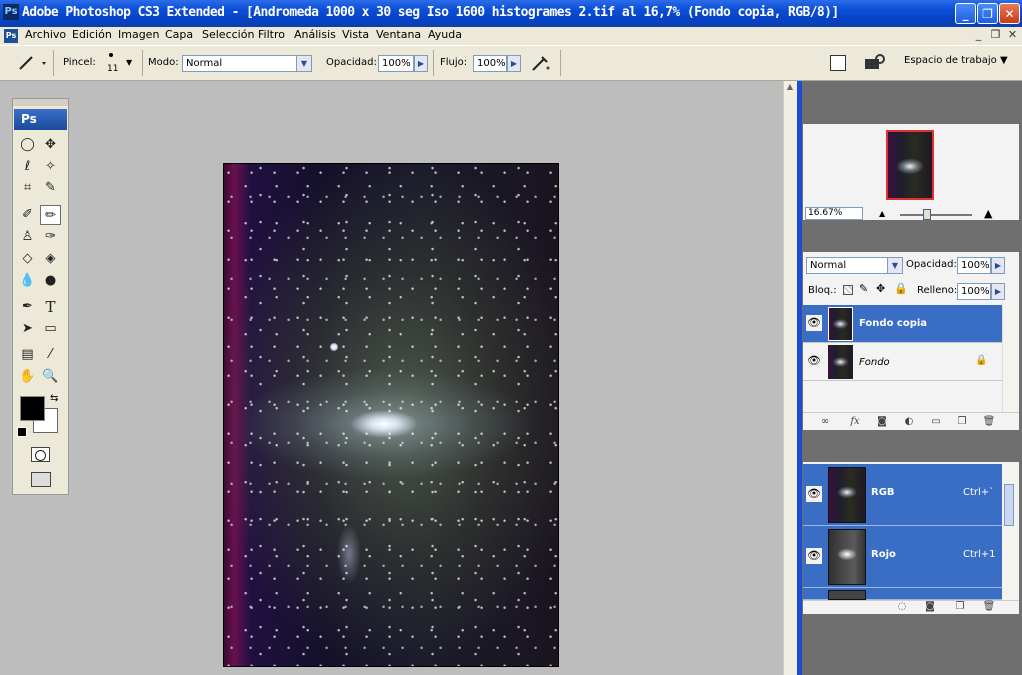 The image size is (1022, 675). What do you see at coordinates (936, 215) in the screenshot?
I see `navigator-zoom-slider` at bounding box center [936, 215].